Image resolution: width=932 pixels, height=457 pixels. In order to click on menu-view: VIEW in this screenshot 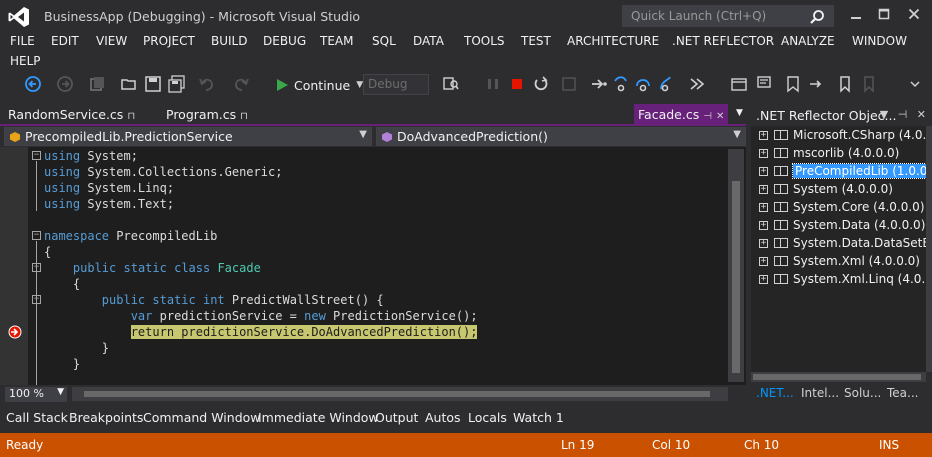, I will do `click(111, 41)`.